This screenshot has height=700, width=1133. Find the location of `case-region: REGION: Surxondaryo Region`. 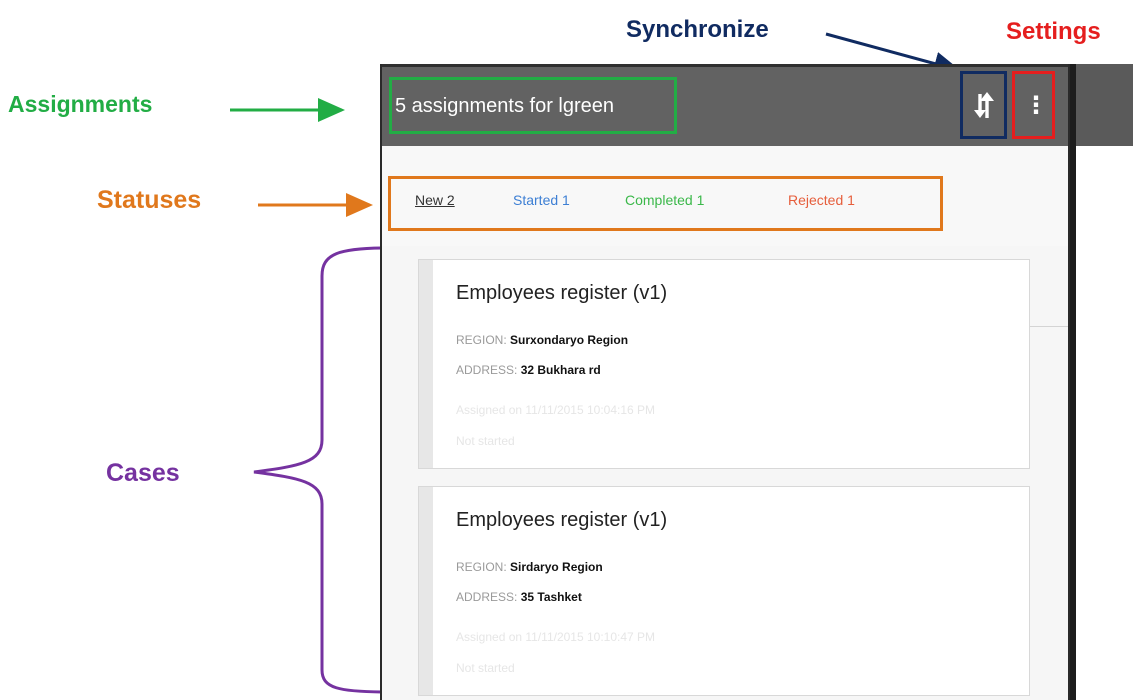

case-region: REGION: Surxondaryo Region is located at coordinates (542, 340).